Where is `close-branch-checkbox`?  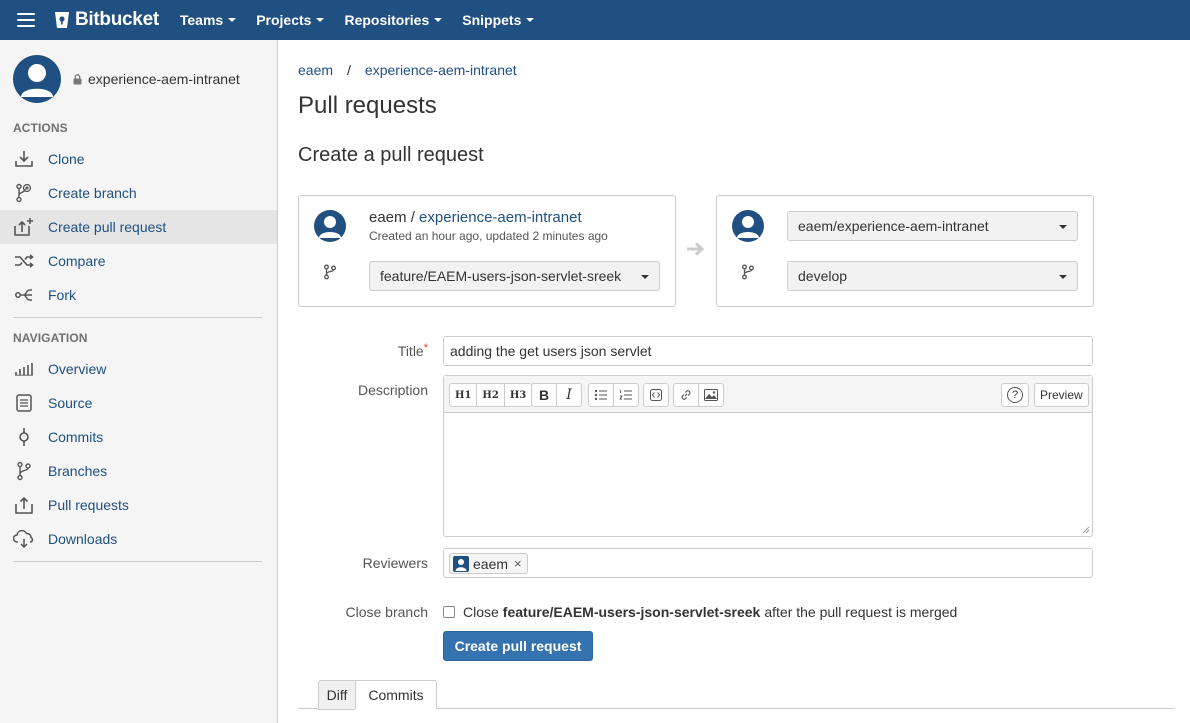 close-branch-checkbox is located at coordinates (449, 612).